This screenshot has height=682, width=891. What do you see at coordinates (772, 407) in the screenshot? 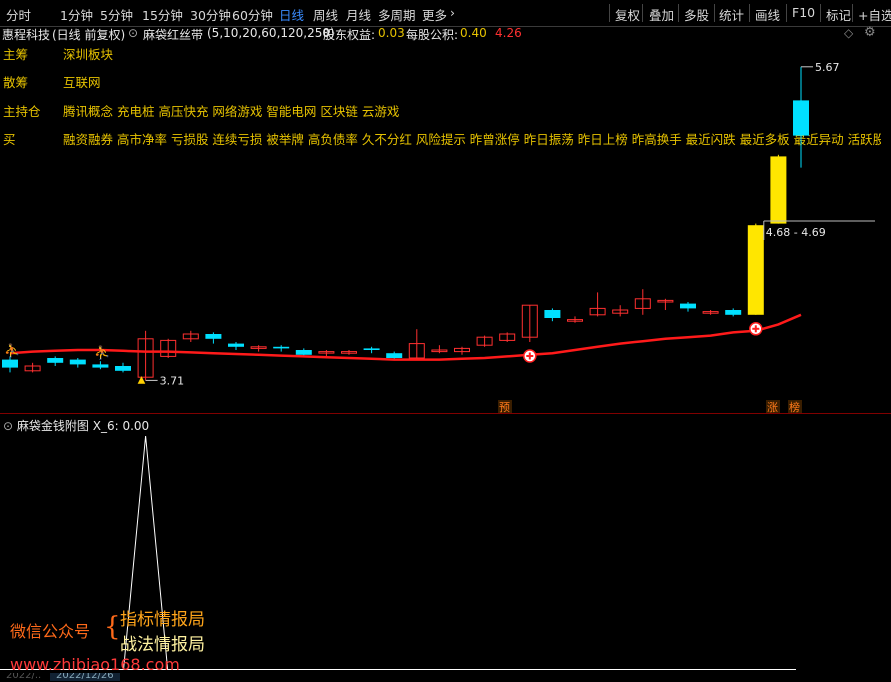
I see `marker-zhang: 涨` at bounding box center [772, 407].